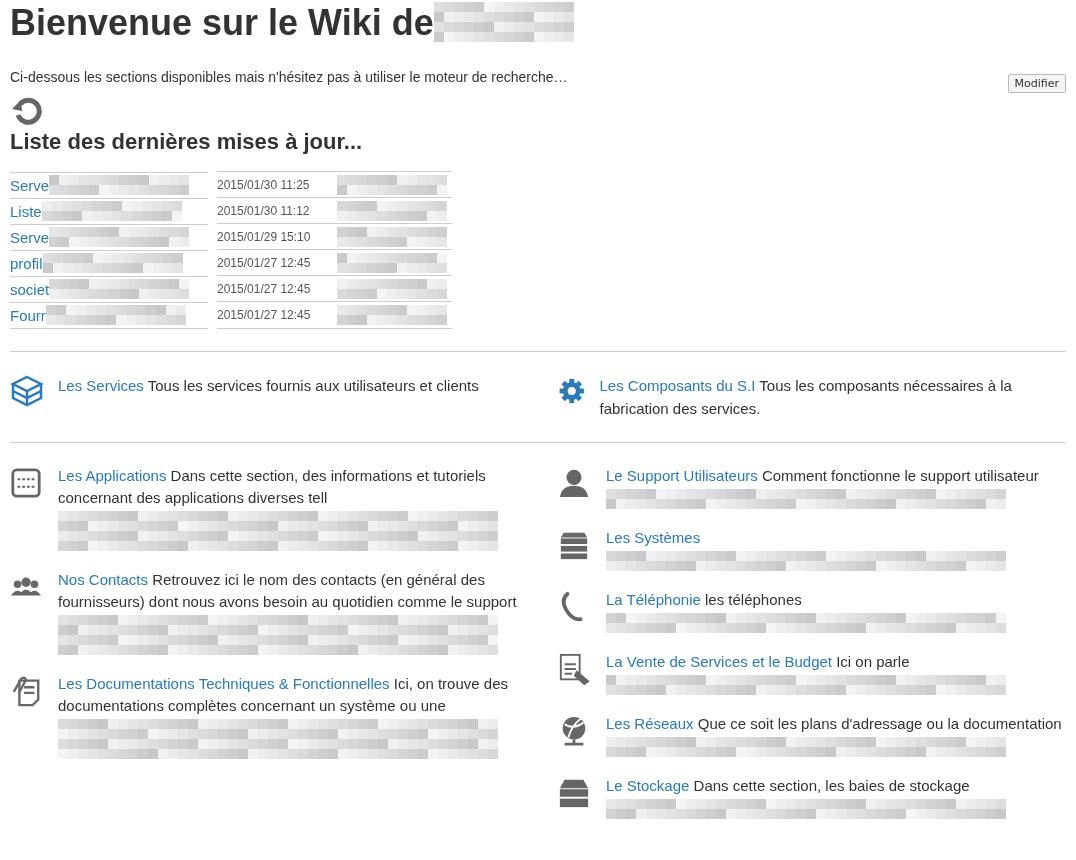 The height and width of the screenshot is (860, 1076). I want to click on section-description: La Téléphonie les téléphones, so click(704, 600).